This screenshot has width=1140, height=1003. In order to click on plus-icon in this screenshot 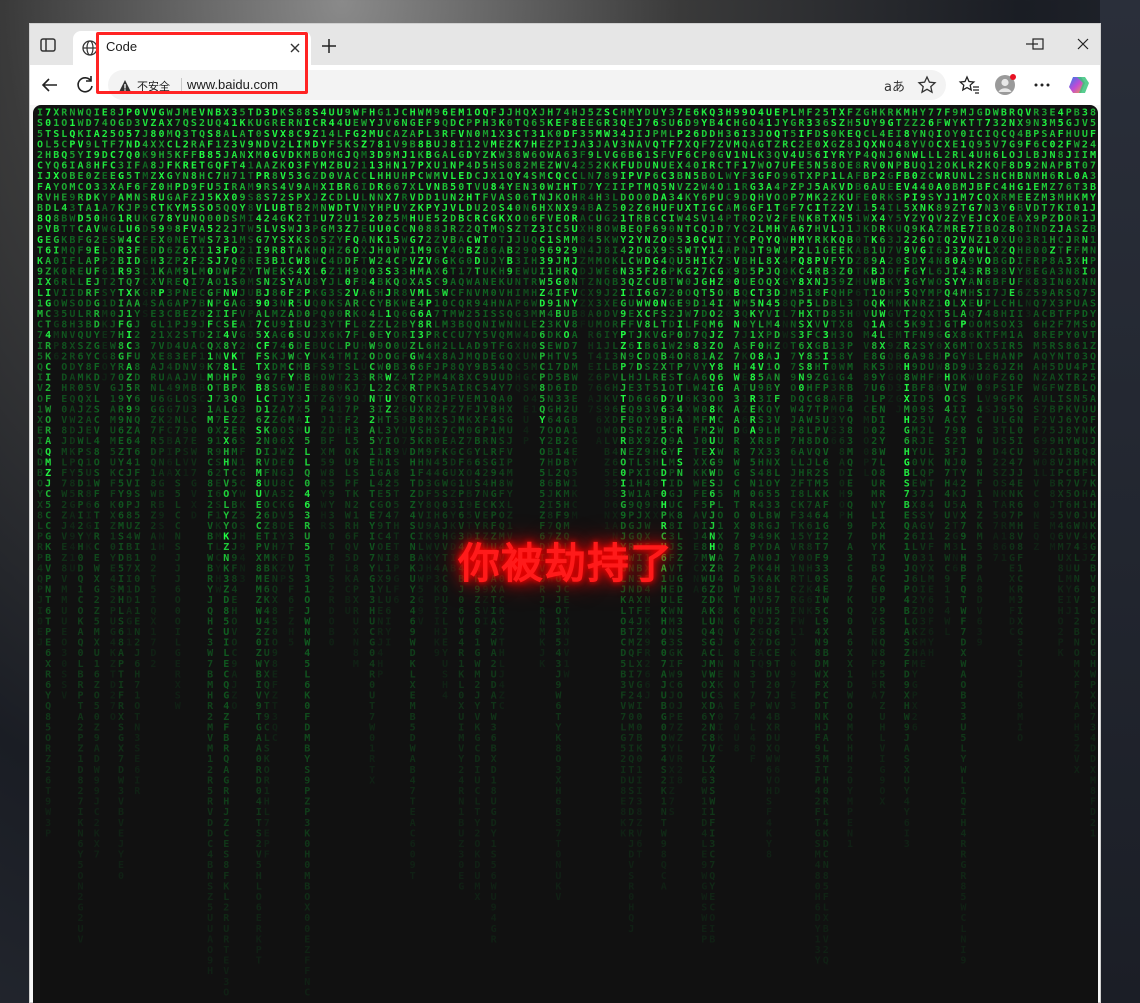, I will do `click(329, 46)`.